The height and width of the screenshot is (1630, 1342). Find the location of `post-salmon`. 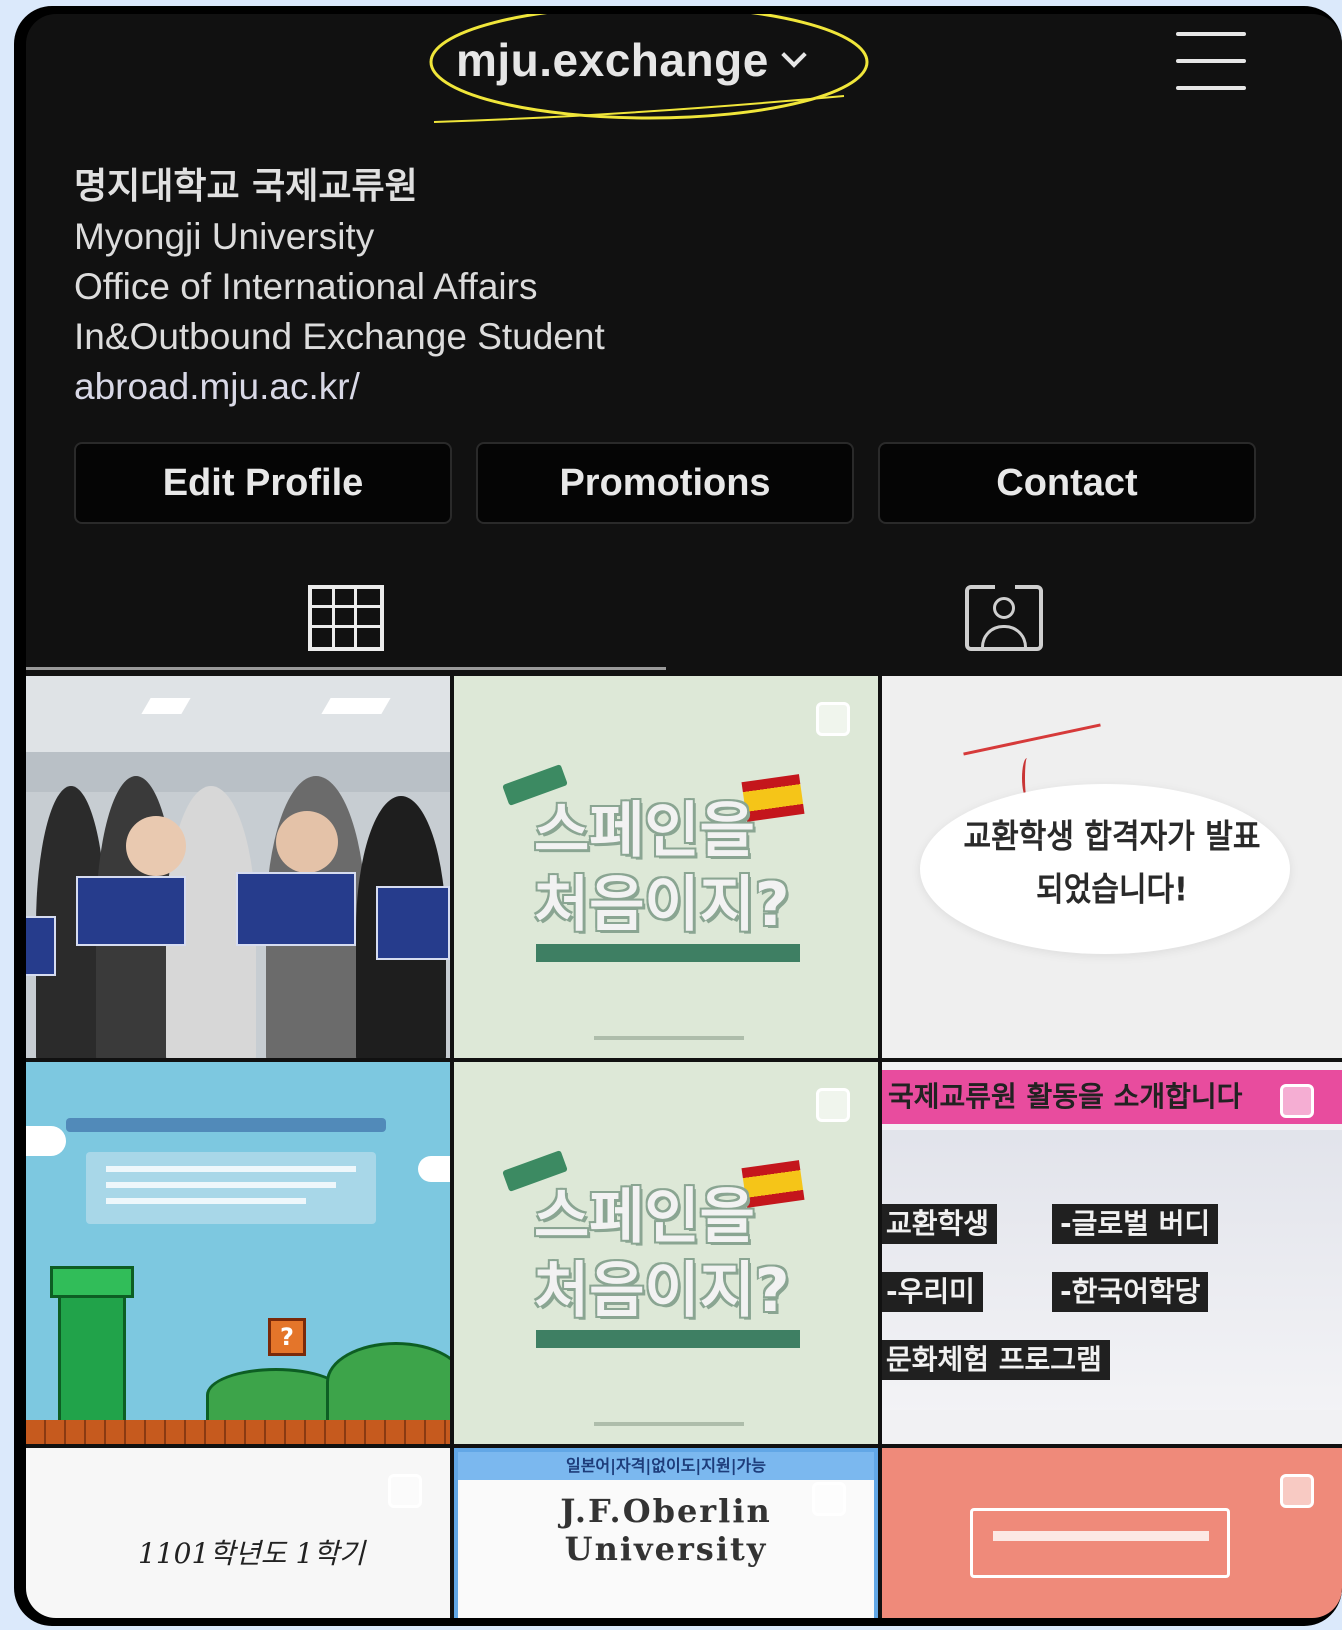

post-salmon is located at coordinates (1112, 1533).